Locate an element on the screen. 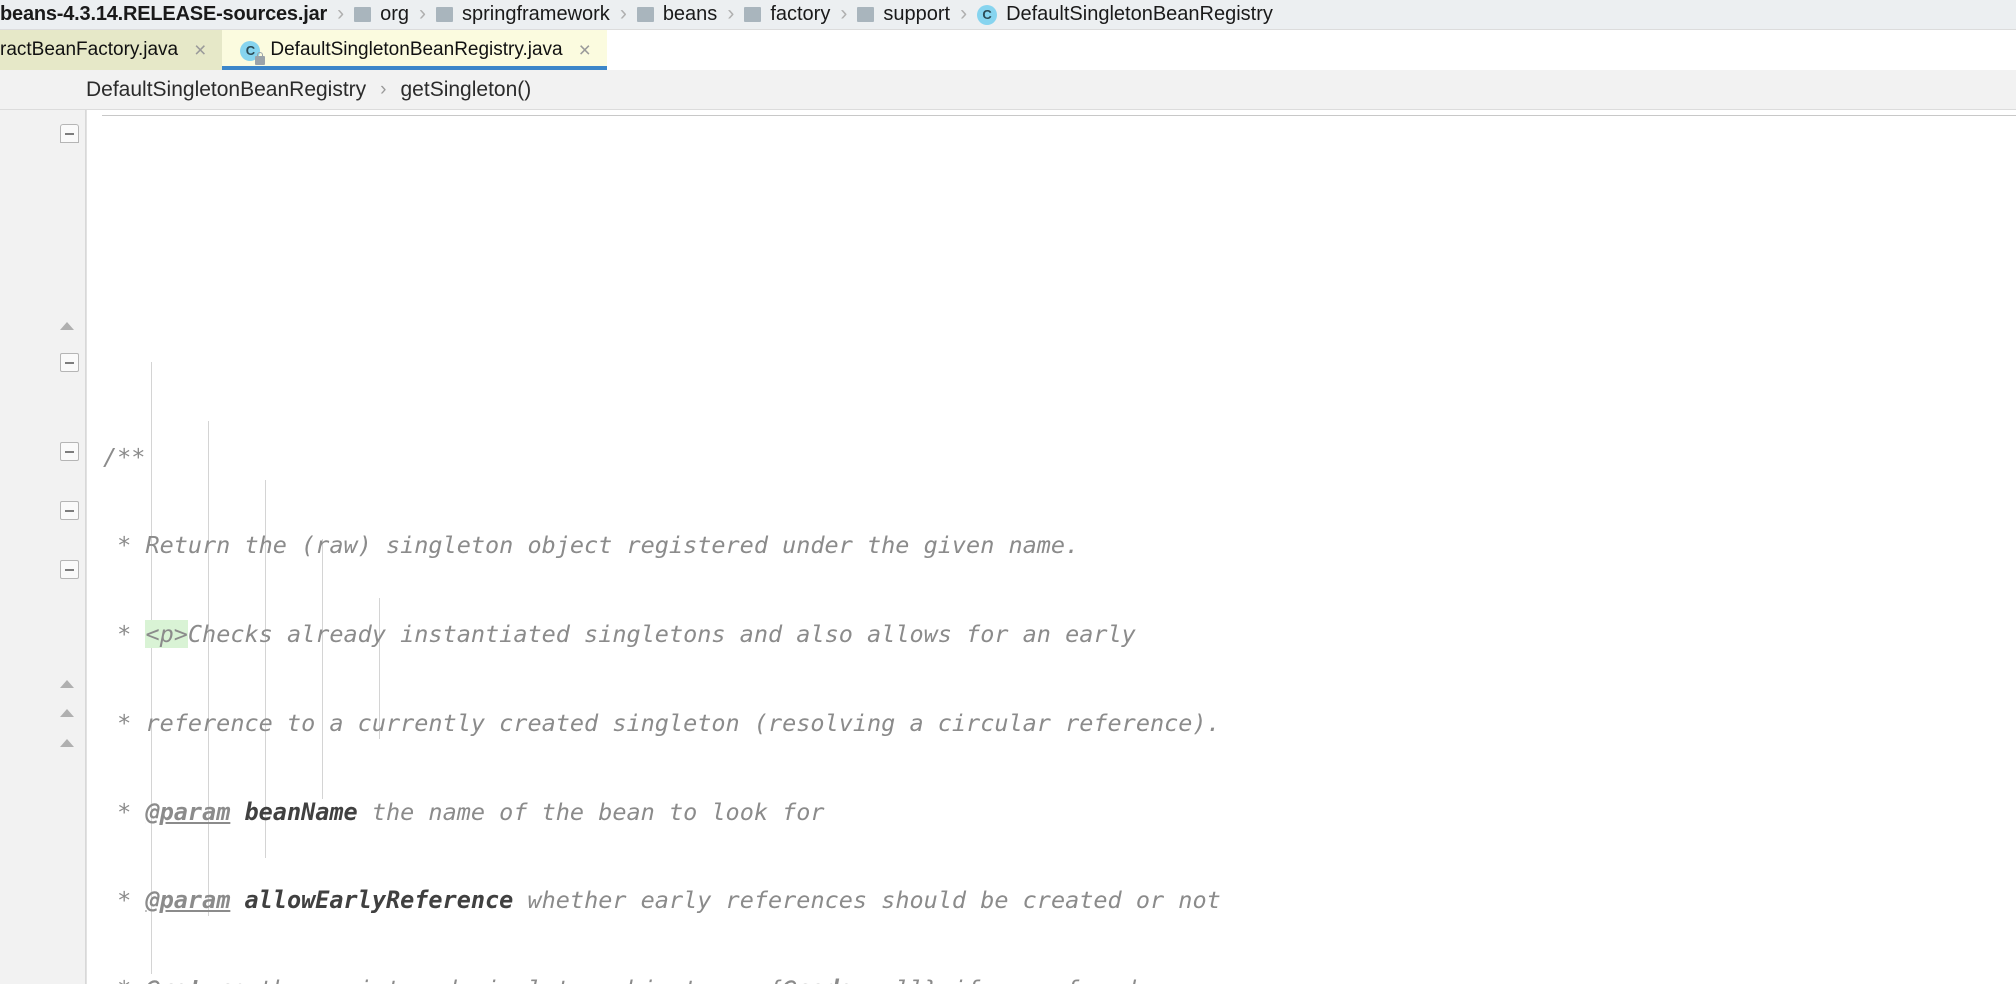  lock-icon is located at coordinates (260, 58).